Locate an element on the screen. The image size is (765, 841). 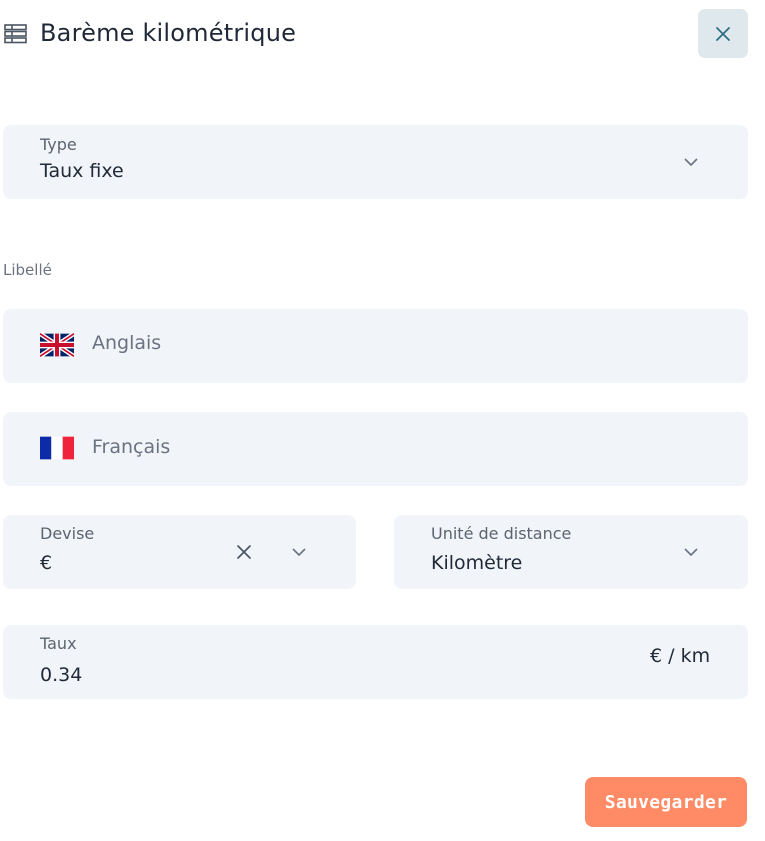
rate-value: 0.34 is located at coordinates (61, 675).